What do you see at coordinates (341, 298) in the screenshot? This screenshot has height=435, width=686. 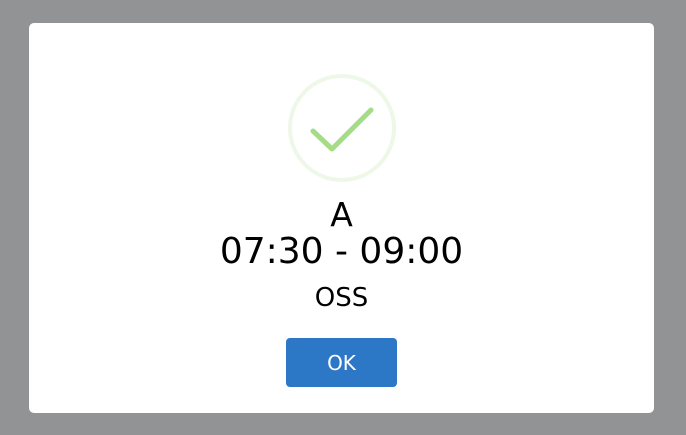 I see `location-label: OSS` at bounding box center [341, 298].